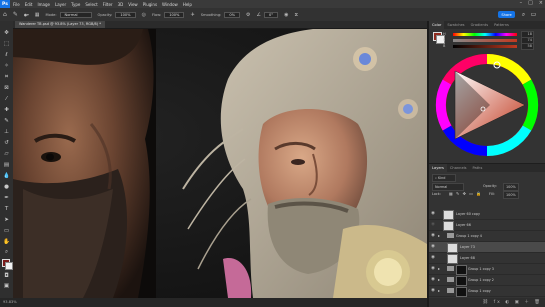  Describe the element at coordinates (6, 242) in the screenshot. I see `hand-tool-icon: ✋` at that location.